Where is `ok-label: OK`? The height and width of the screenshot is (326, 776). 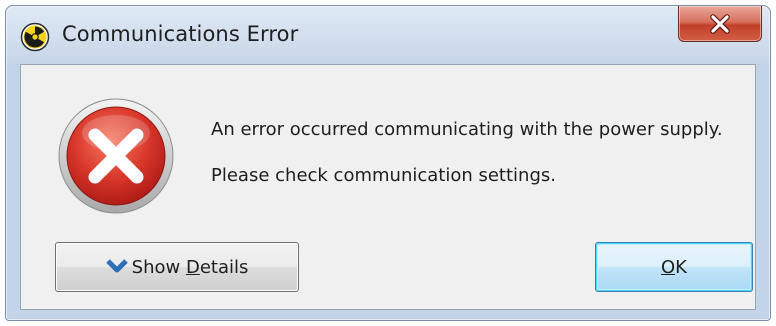
ok-label: OK is located at coordinates (674, 267).